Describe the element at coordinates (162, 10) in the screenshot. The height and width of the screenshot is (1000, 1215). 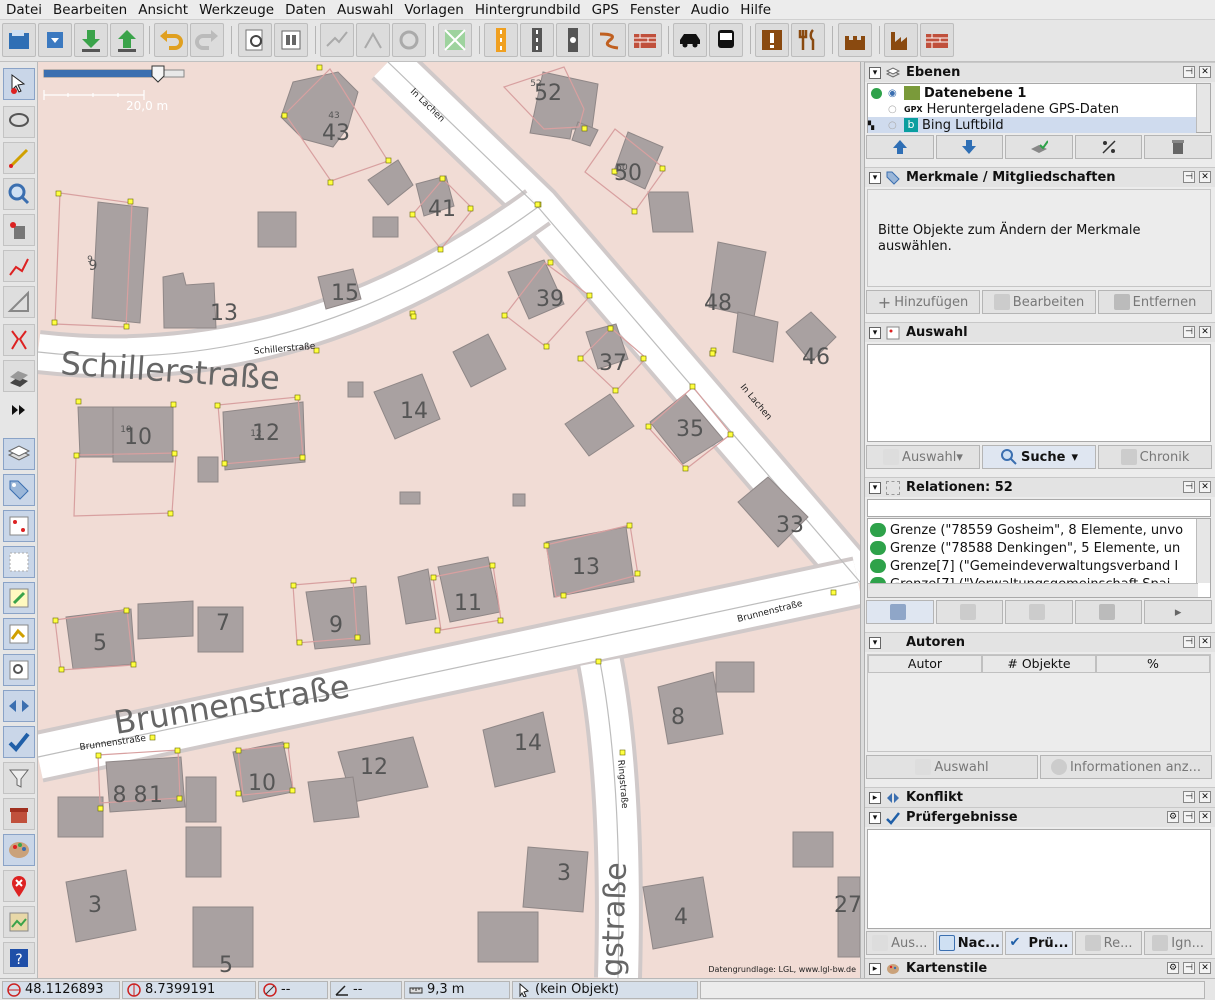
I see `menu-ansicht: Ansicht` at that location.